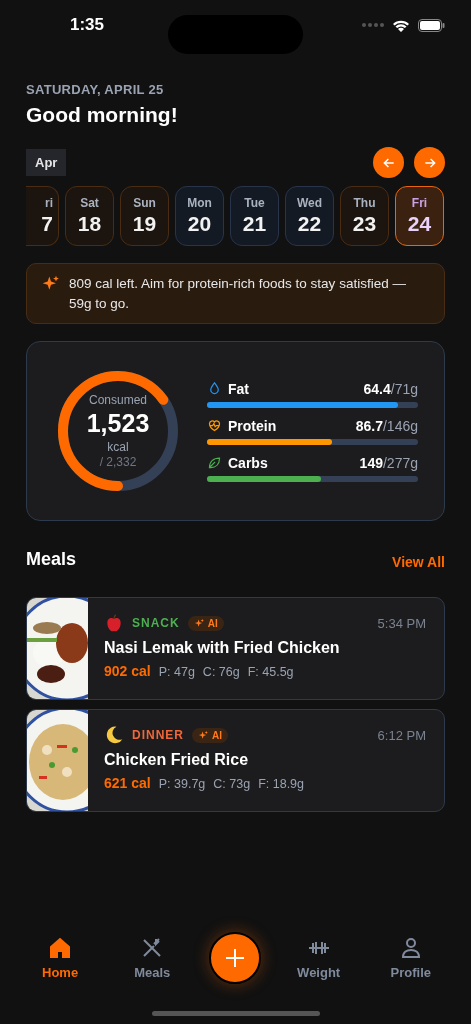  Describe the element at coordinates (281, 784) in the screenshot. I see `meal-fat: F: 18.9g` at that location.